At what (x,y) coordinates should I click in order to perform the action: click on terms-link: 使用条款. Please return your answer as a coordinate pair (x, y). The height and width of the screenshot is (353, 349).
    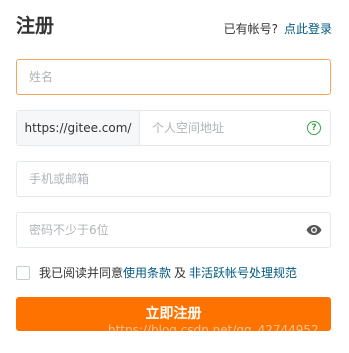
    Looking at the image, I should click on (147, 273).